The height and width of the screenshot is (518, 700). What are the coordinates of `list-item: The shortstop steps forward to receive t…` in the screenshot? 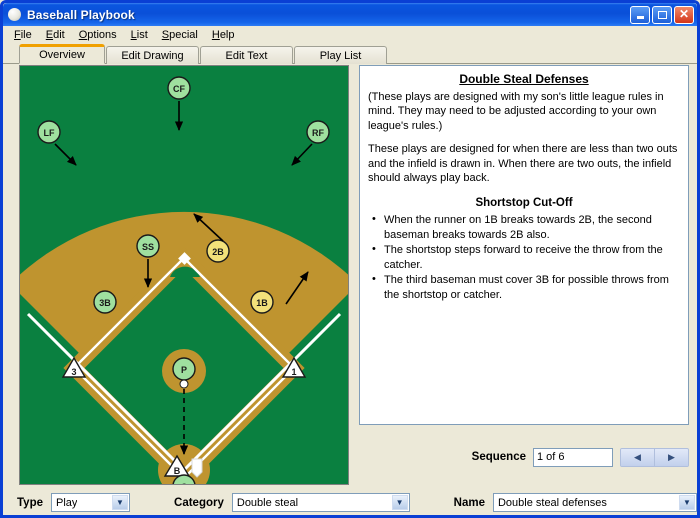 It's located at (526, 257).